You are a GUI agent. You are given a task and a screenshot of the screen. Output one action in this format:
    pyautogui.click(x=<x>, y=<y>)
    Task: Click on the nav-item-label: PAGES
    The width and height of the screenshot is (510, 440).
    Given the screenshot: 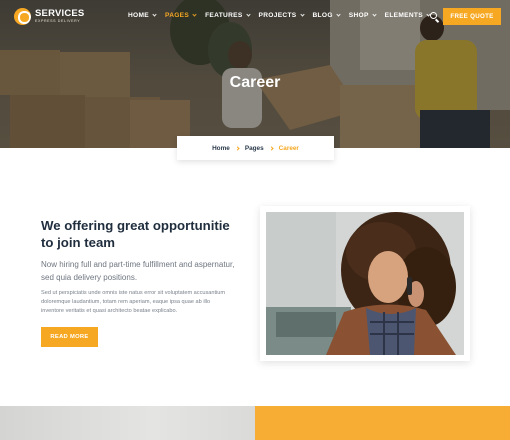 What is the action you would take?
    pyautogui.click(x=177, y=15)
    